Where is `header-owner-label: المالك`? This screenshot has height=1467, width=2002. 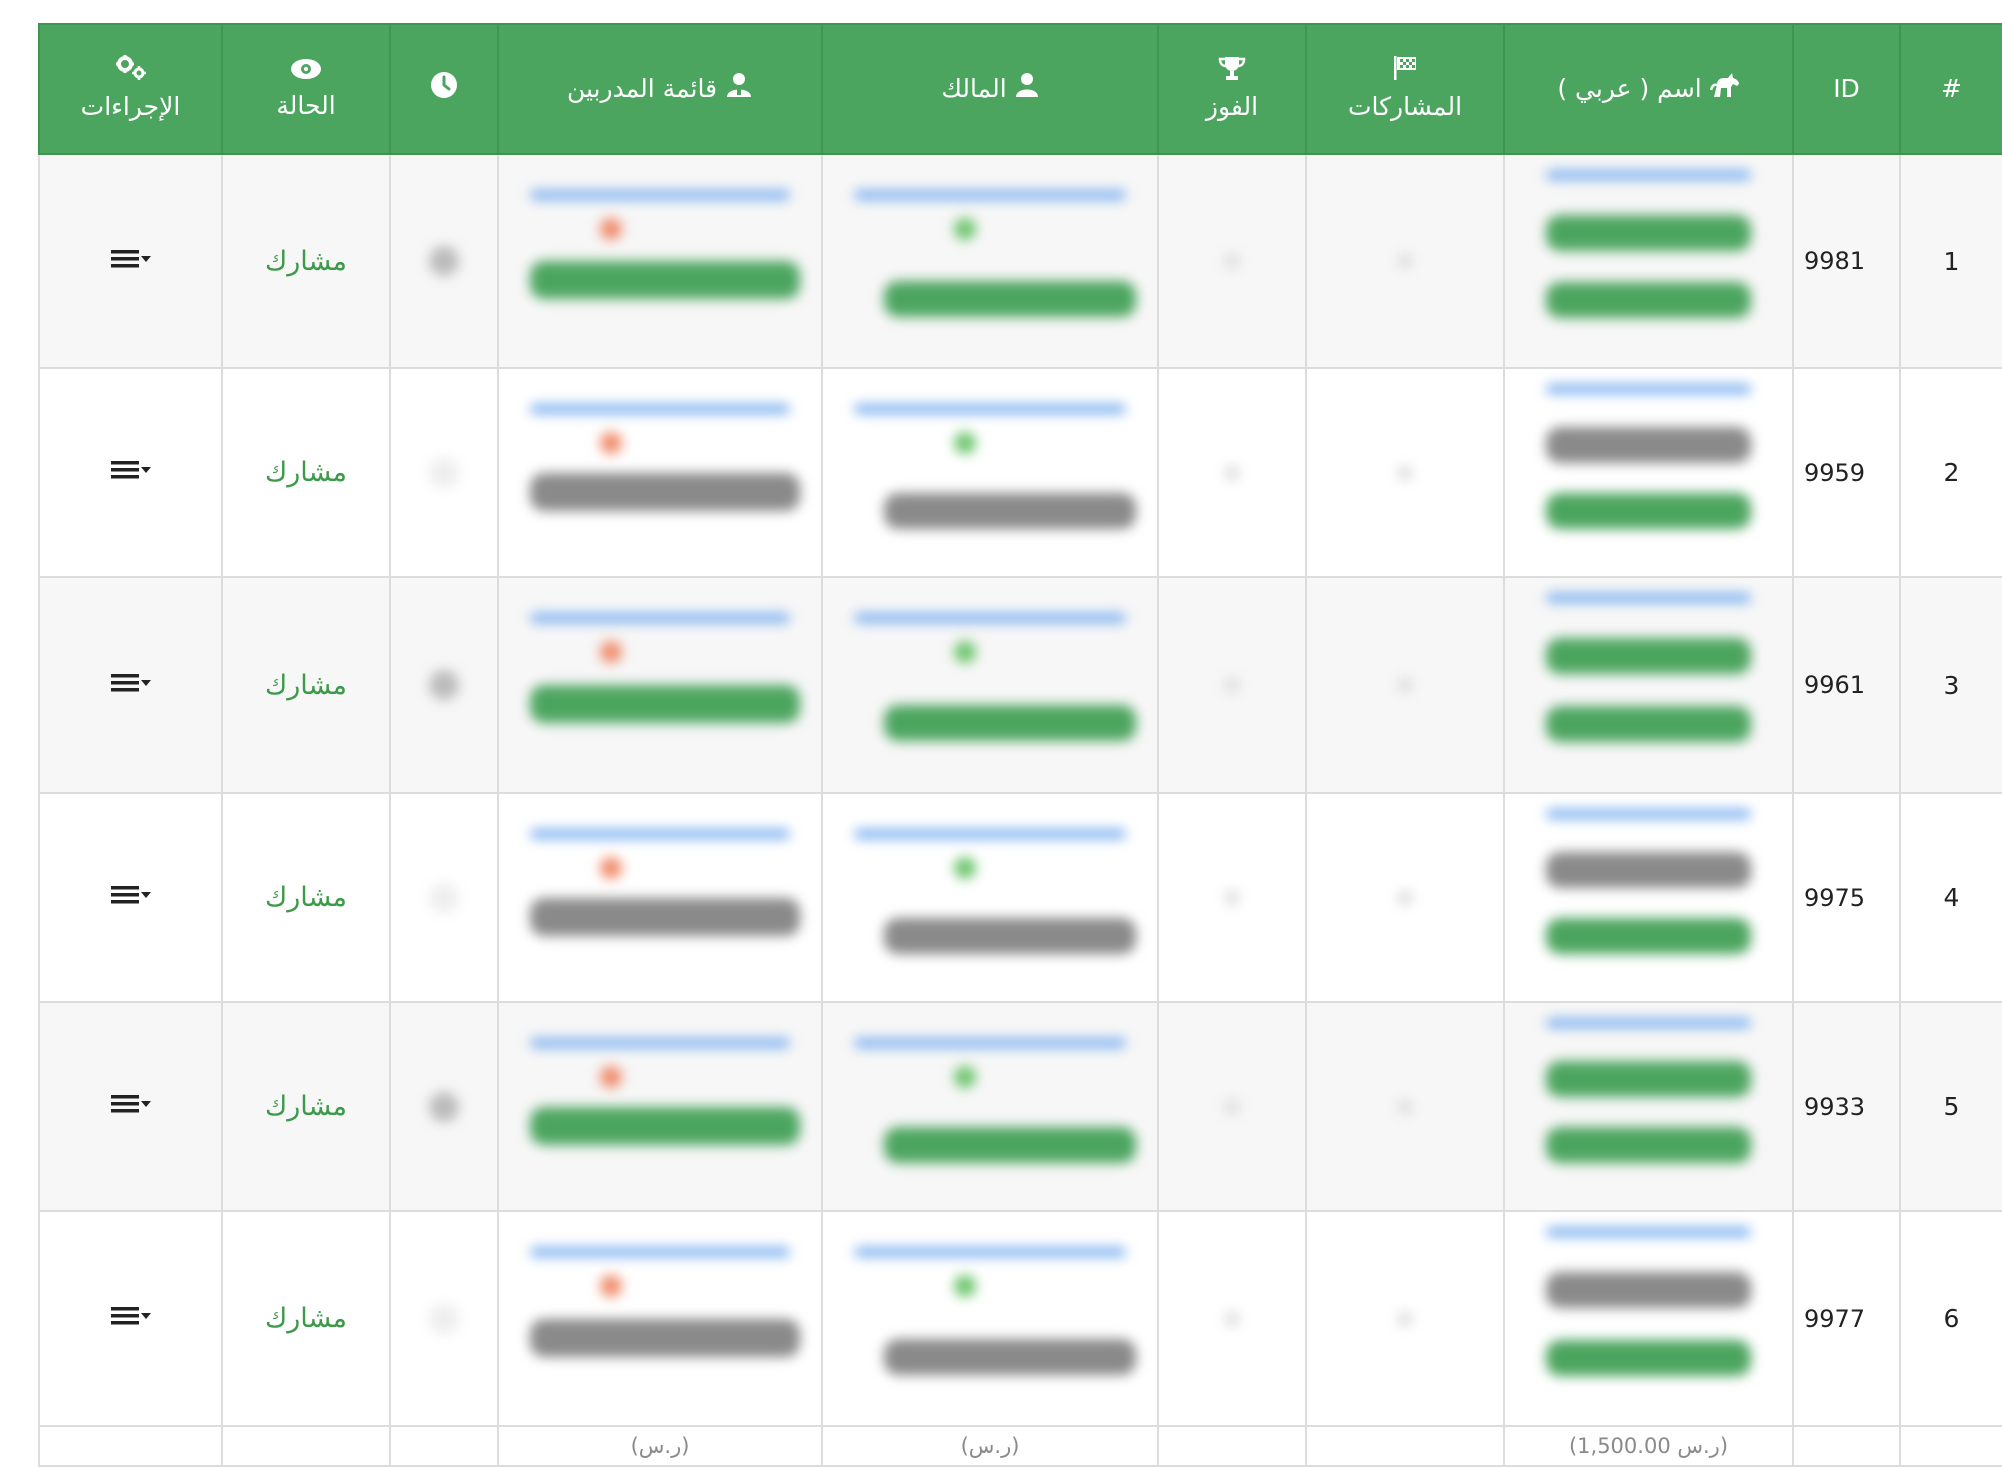
header-owner-label: المالك is located at coordinates (974, 89).